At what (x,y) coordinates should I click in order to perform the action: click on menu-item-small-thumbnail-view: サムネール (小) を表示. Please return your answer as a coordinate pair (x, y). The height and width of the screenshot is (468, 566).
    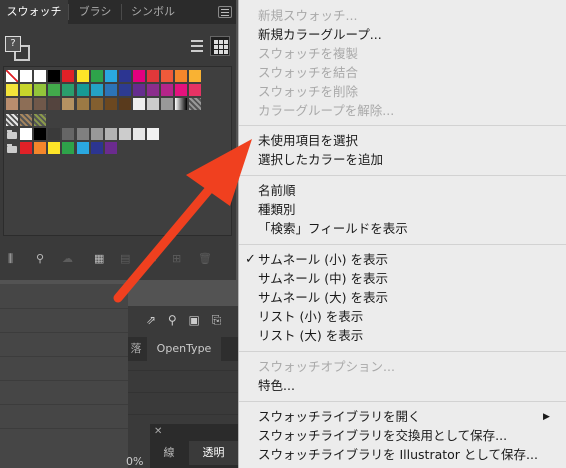
    Looking at the image, I should click on (323, 260).